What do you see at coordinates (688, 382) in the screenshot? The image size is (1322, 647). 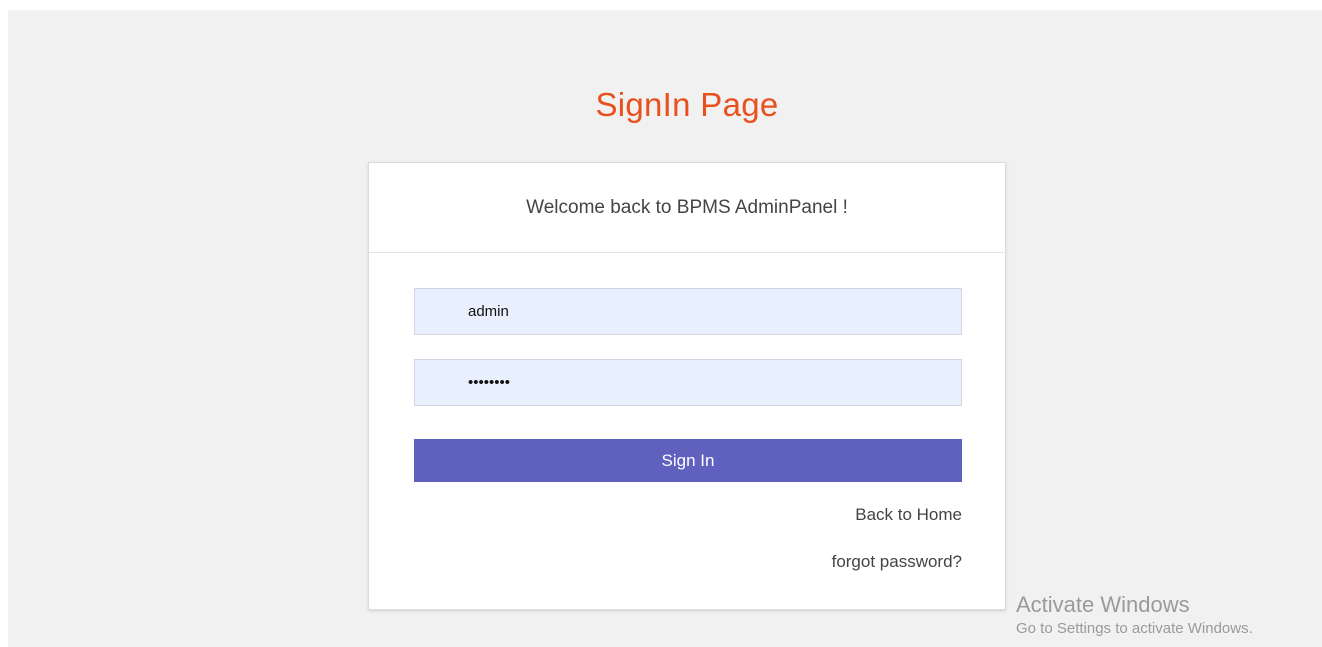 I see `password-field` at bounding box center [688, 382].